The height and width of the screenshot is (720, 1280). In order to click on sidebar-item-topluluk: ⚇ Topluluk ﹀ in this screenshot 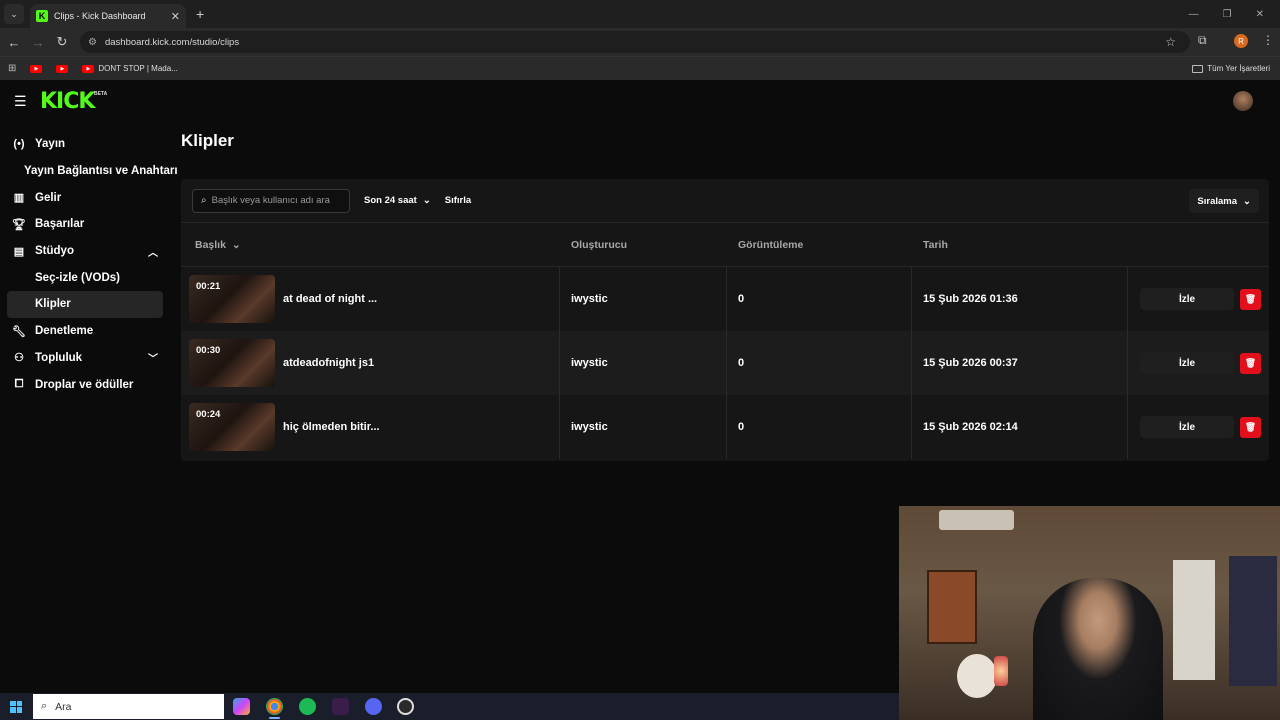, I will do `click(86, 358)`.